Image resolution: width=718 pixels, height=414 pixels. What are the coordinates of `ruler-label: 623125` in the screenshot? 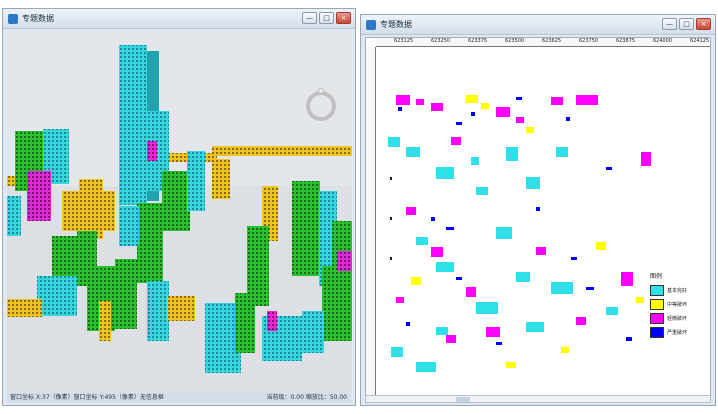 It's located at (404, 41).